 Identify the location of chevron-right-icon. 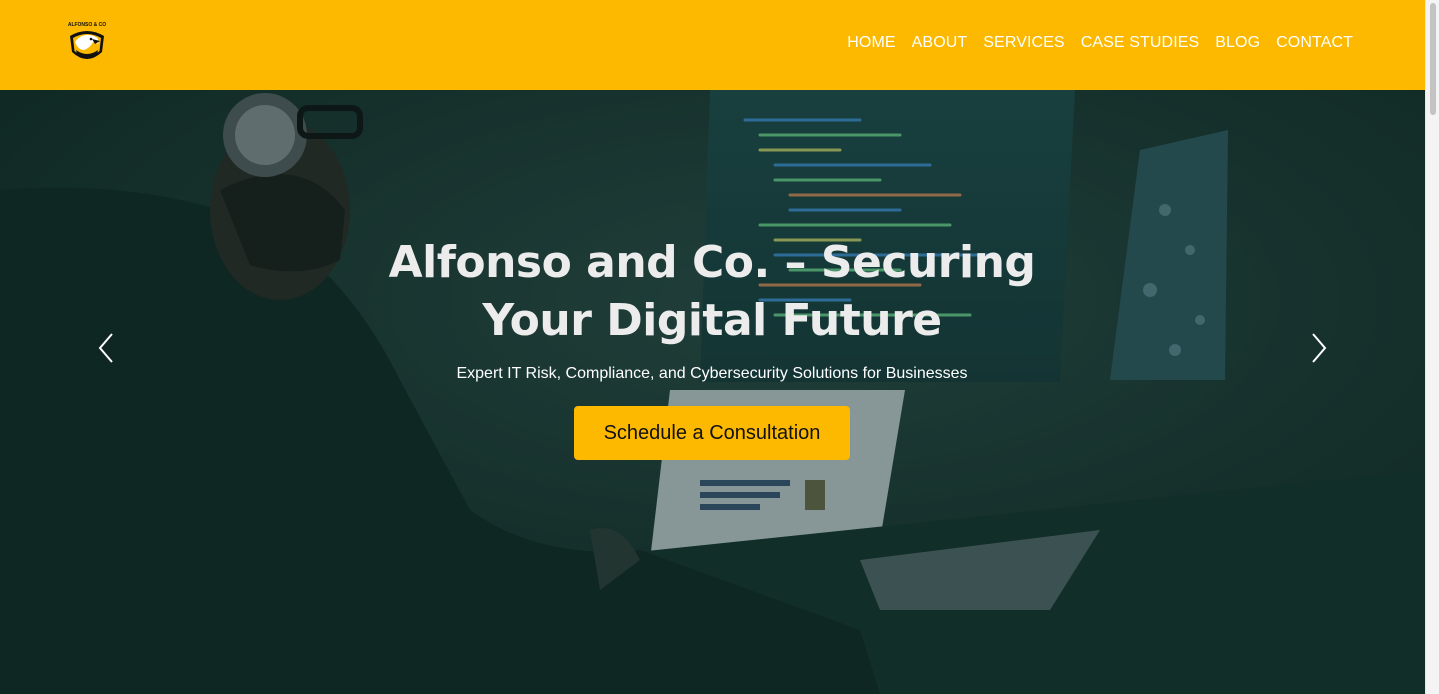
(1319, 348).